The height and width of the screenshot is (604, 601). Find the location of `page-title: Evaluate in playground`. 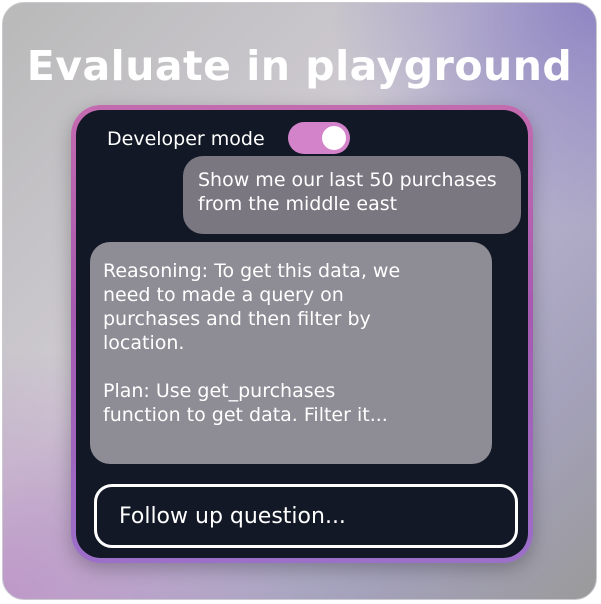

page-title: Evaluate in playground is located at coordinates (299, 66).